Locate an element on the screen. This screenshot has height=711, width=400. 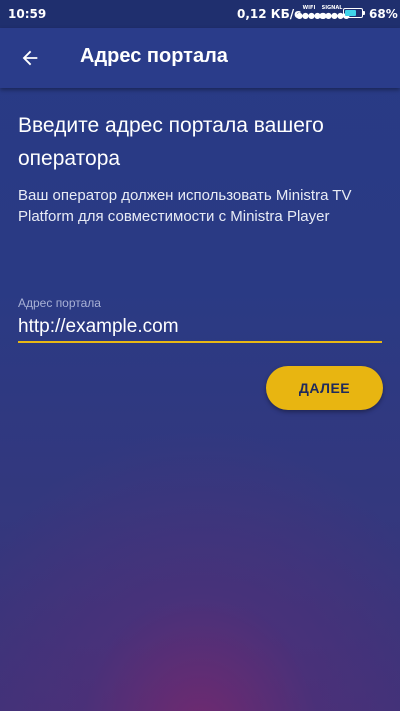
battery-fill is located at coordinates (350, 13).